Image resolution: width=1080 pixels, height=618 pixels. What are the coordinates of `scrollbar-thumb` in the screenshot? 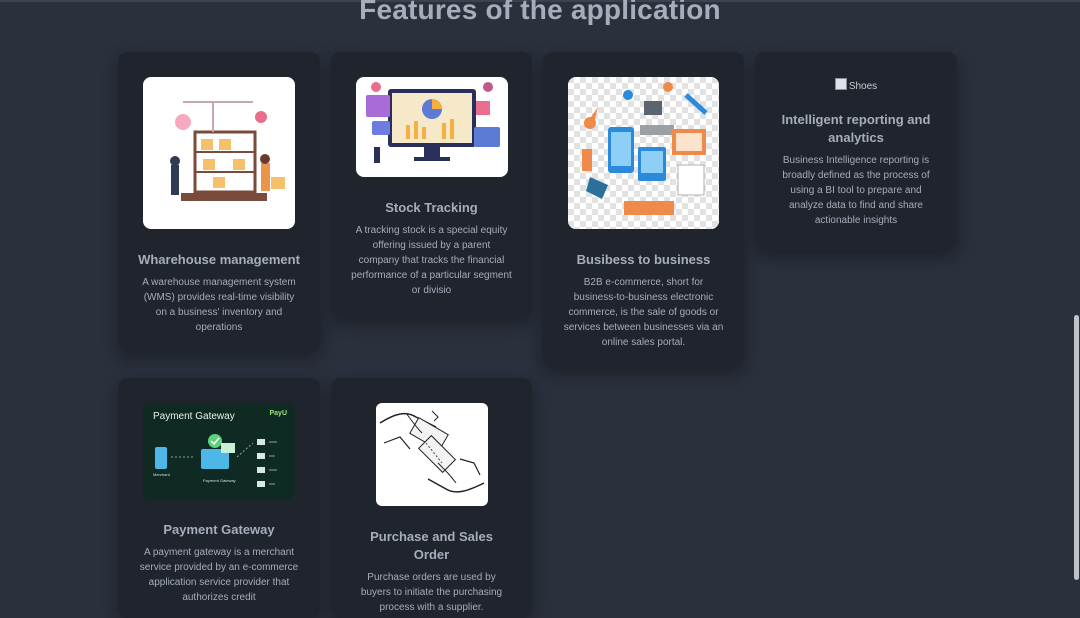 It's located at (1076, 447).